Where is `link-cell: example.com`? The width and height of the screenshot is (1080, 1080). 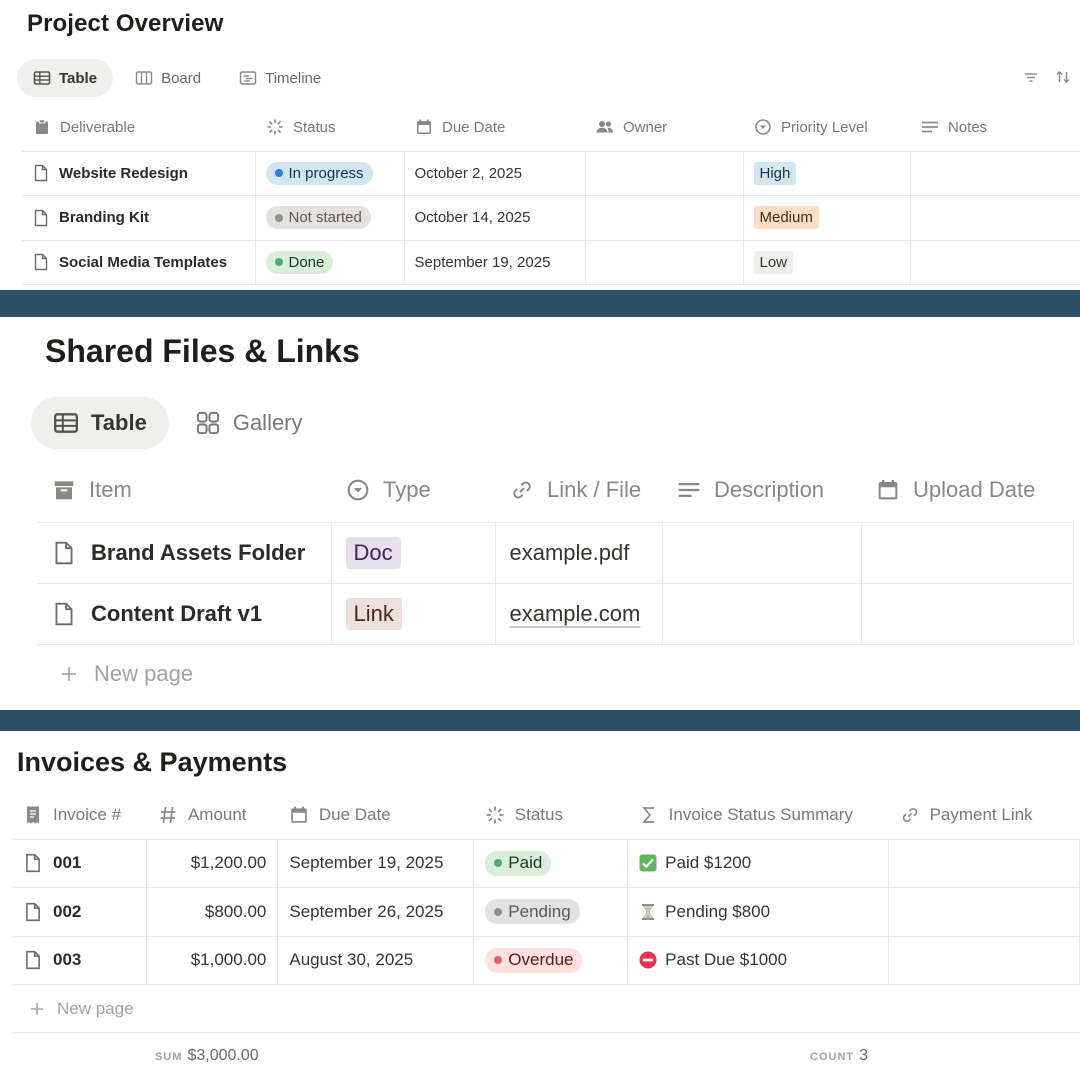 link-cell: example.com is located at coordinates (575, 613).